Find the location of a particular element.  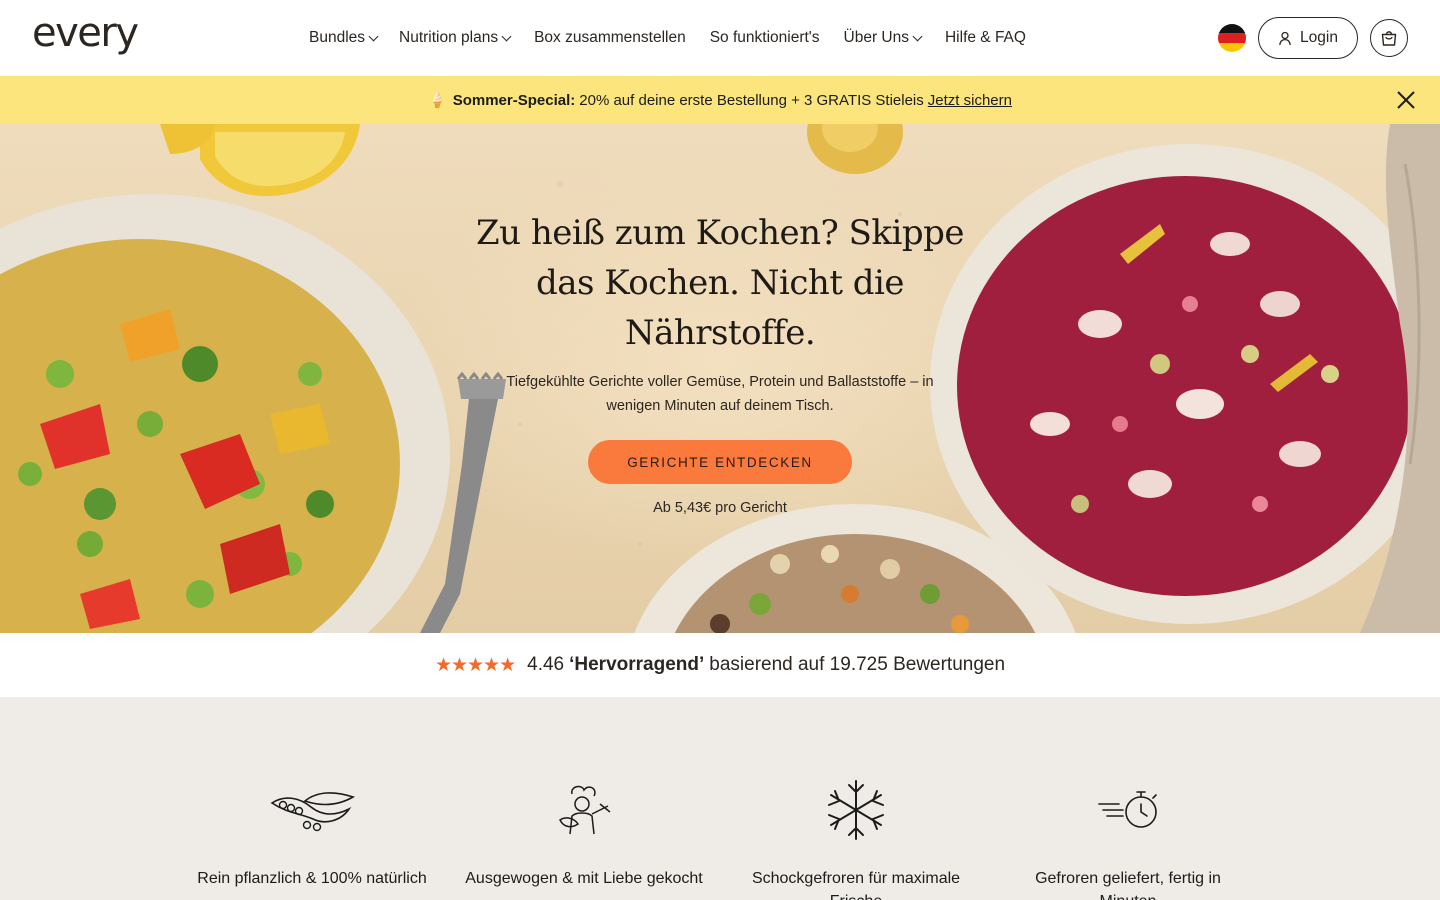

nav-hilfe-faq: Hilfe & FAQ is located at coordinates (985, 38).